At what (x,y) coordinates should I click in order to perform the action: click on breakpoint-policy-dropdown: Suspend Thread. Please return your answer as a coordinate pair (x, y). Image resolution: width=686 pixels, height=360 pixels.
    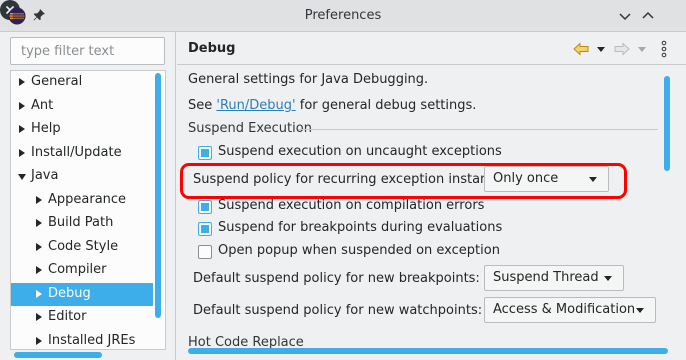
    Looking at the image, I should click on (554, 278).